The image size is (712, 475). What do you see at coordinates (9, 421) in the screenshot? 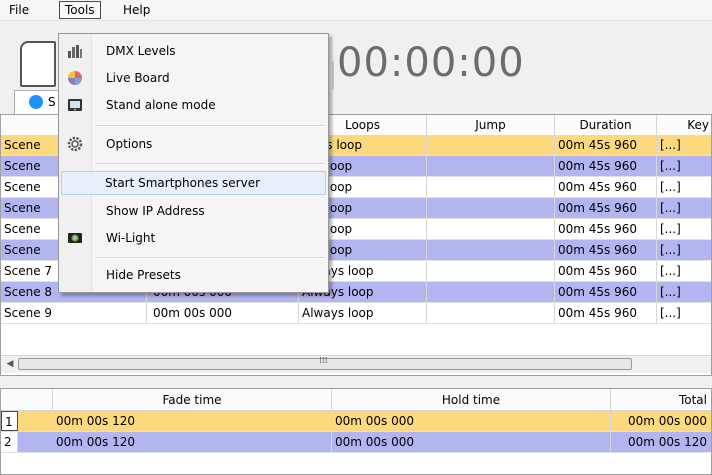
I see `step-cell-num: 1` at bounding box center [9, 421].